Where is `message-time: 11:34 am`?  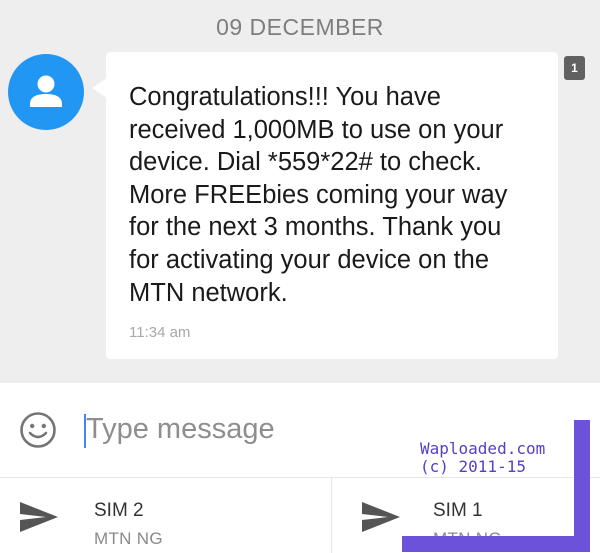 message-time: 11:34 am is located at coordinates (160, 332).